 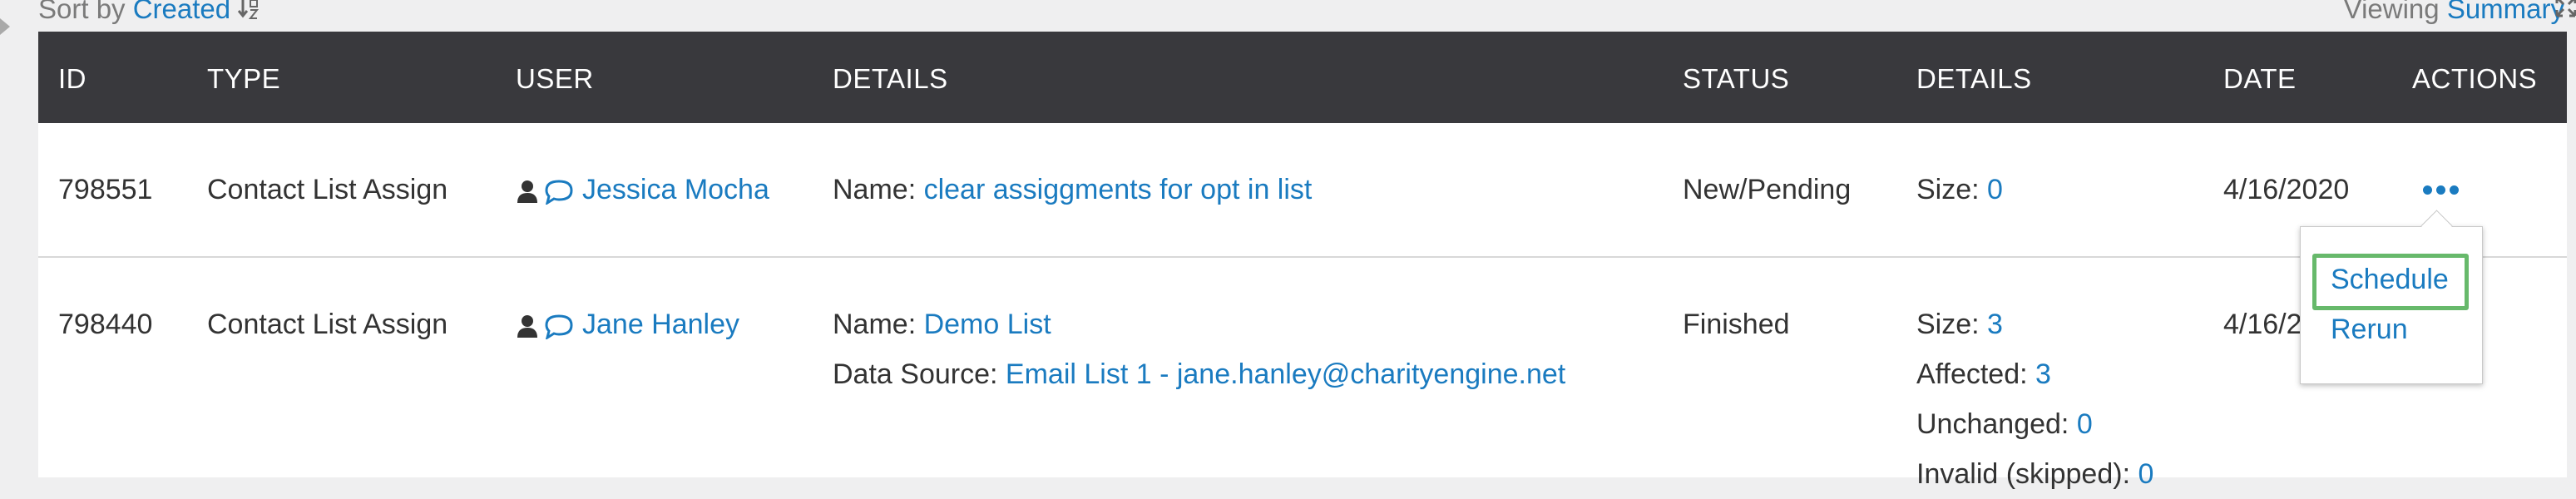 What do you see at coordinates (249, 12) in the screenshot?
I see `sort-icon` at bounding box center [249, 12].